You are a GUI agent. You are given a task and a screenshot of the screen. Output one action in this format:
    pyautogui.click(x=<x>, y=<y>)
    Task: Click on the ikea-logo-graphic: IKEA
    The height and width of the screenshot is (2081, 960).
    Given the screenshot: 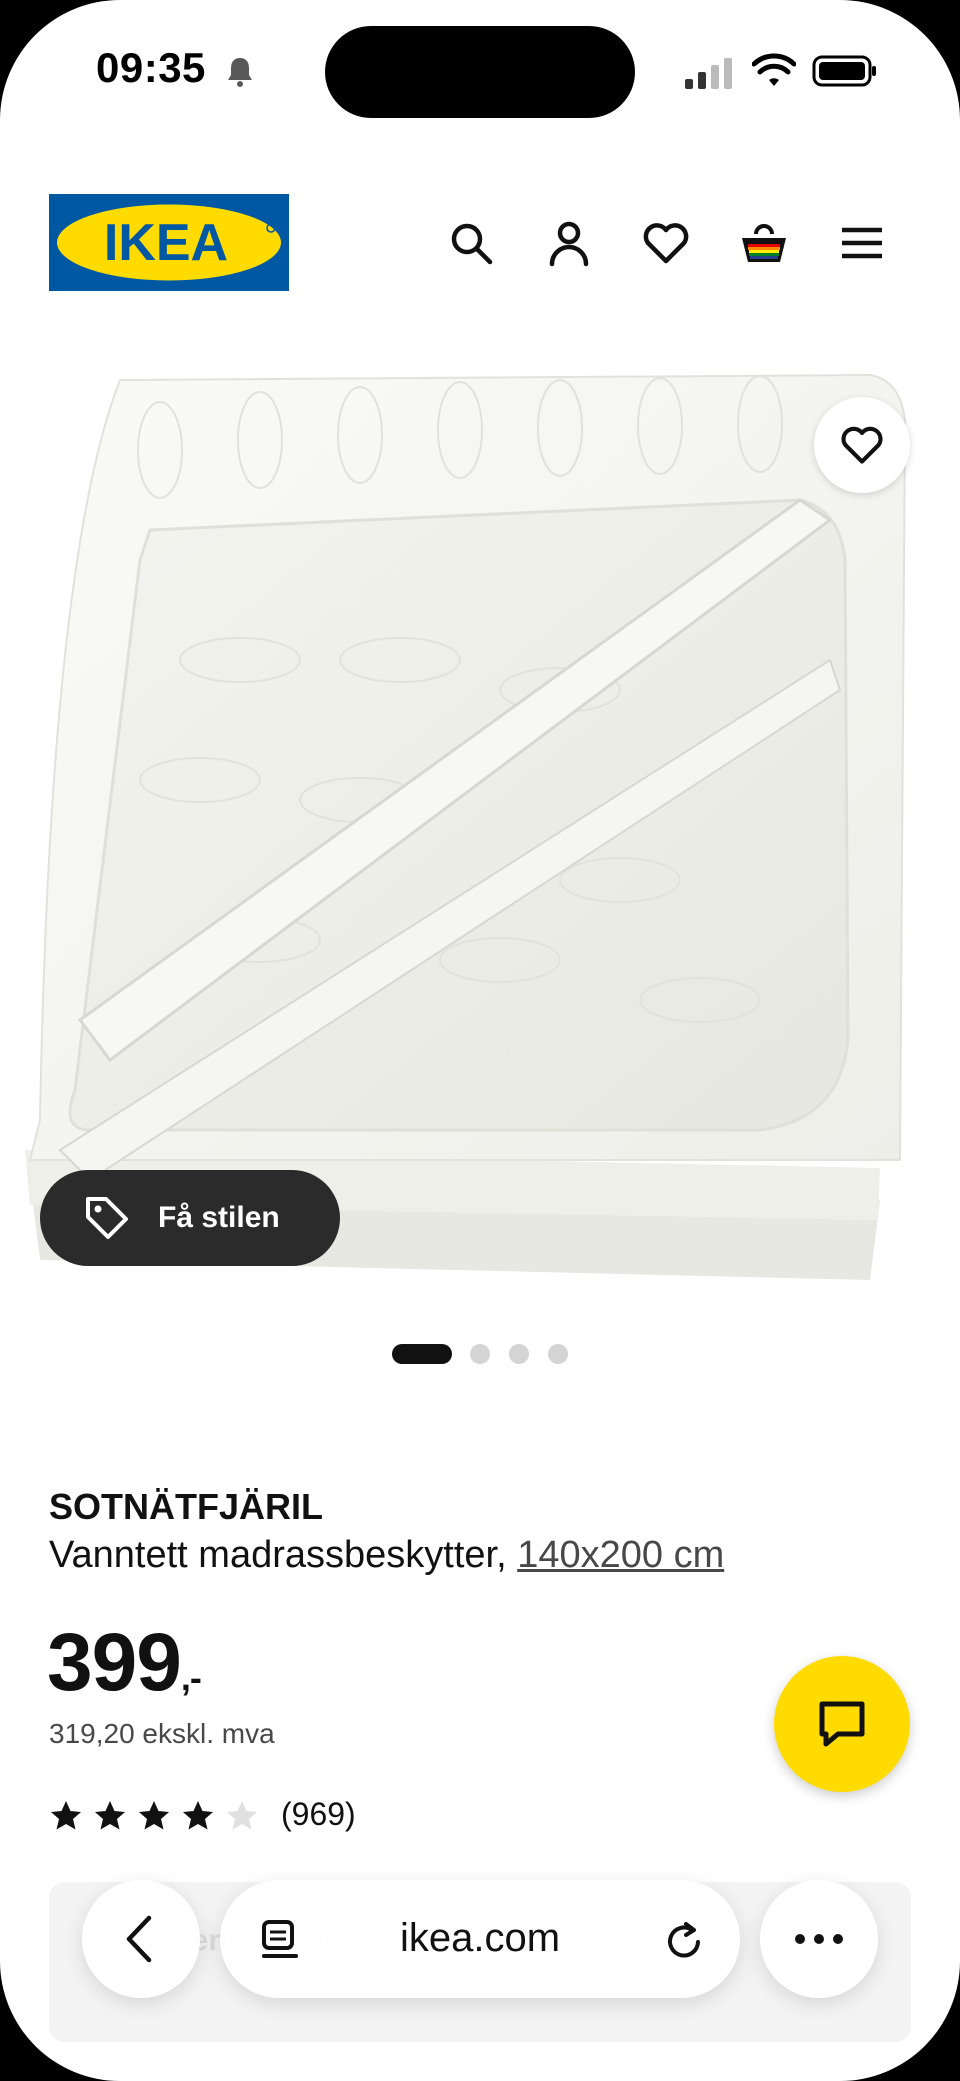 What is the action you would take?
    pyautogui.click(x=169, y=242)
    